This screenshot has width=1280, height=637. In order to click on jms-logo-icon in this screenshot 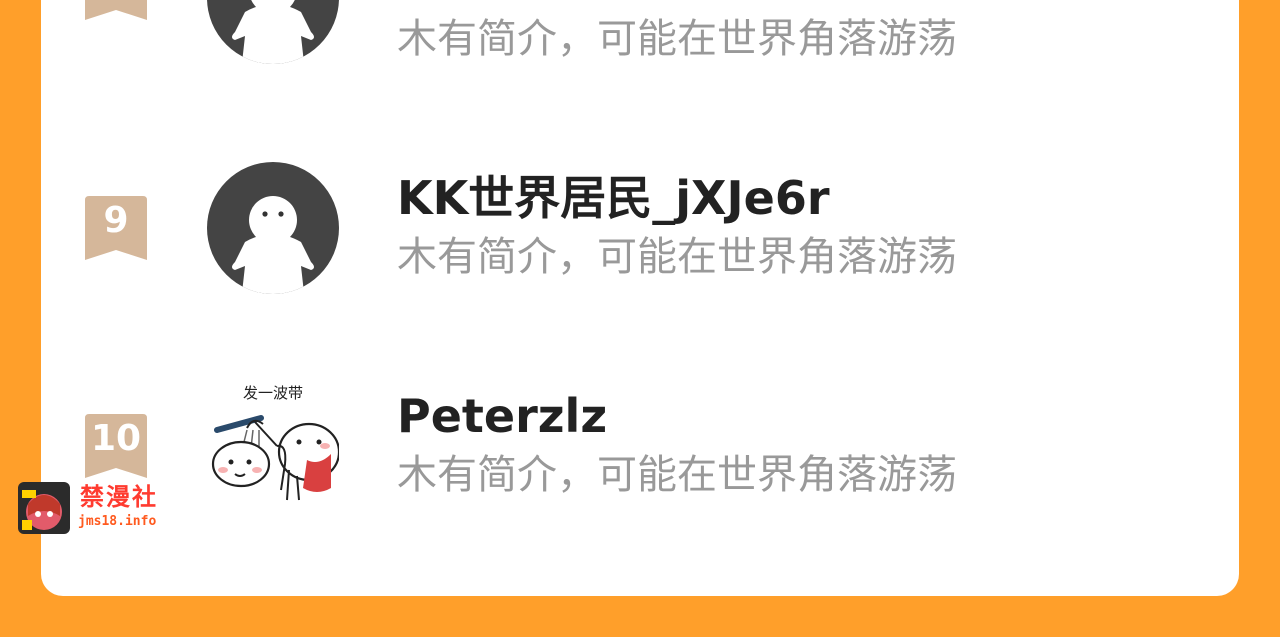, I will do `click(44, 508)`.